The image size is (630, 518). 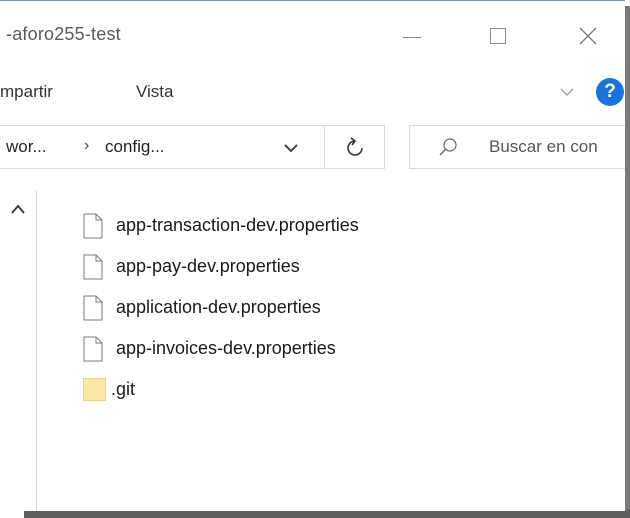 I want to click on list-item: app-invoices-dev.properties, so click(x=340, y=349).